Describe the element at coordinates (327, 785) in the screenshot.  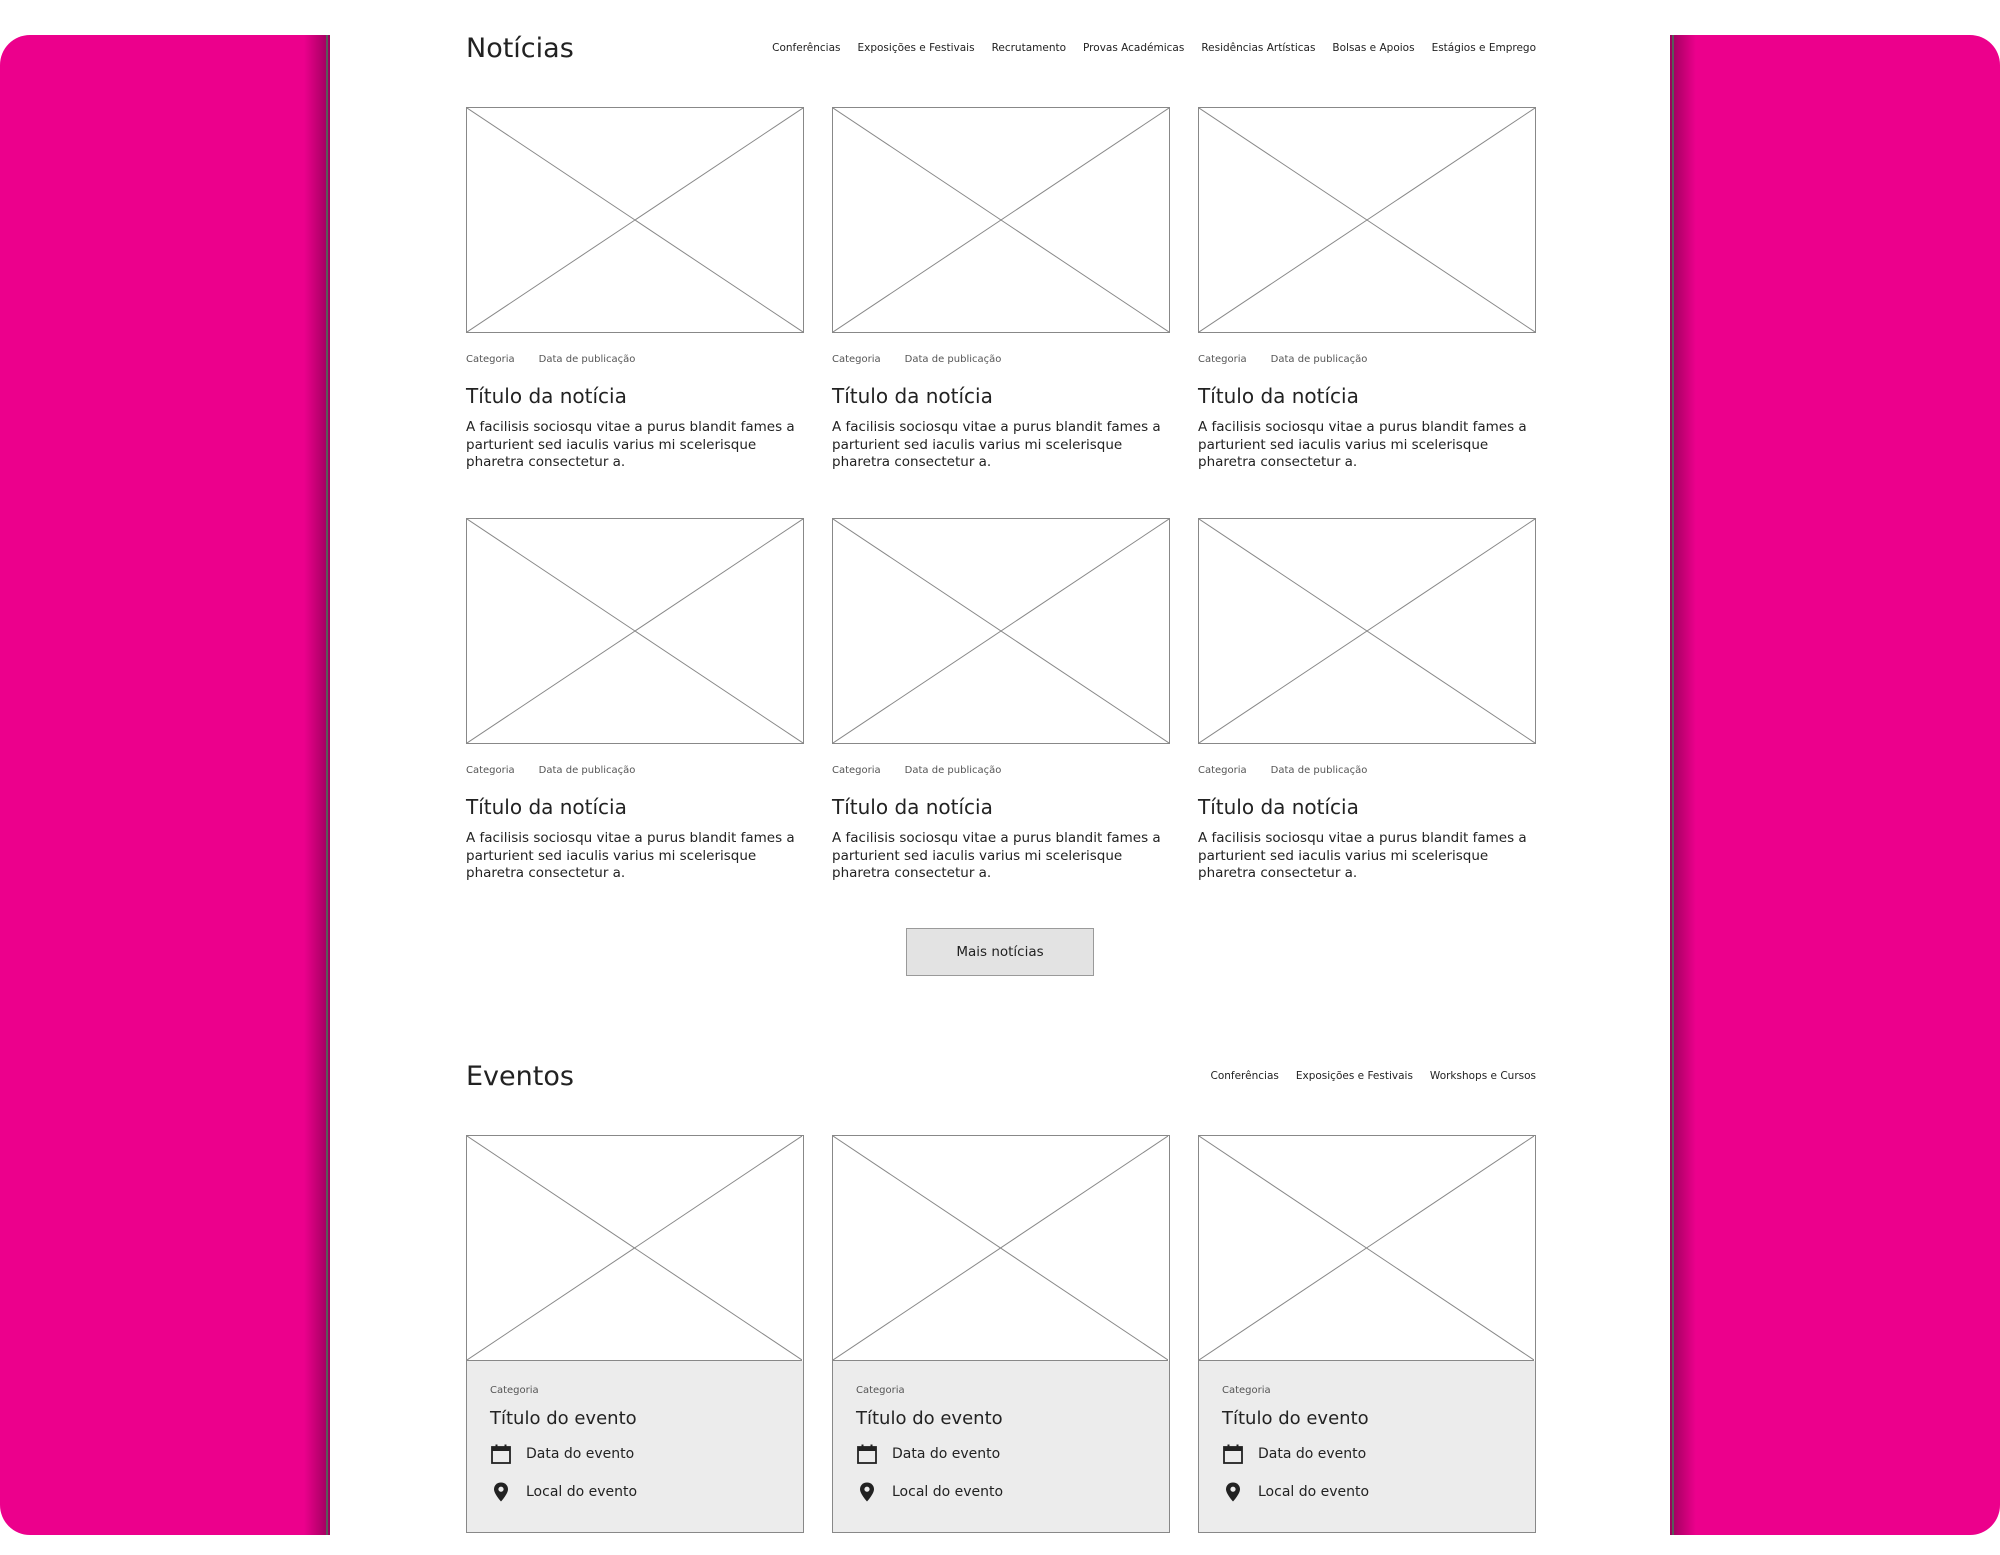
I see `left-panel-edge` at that location.